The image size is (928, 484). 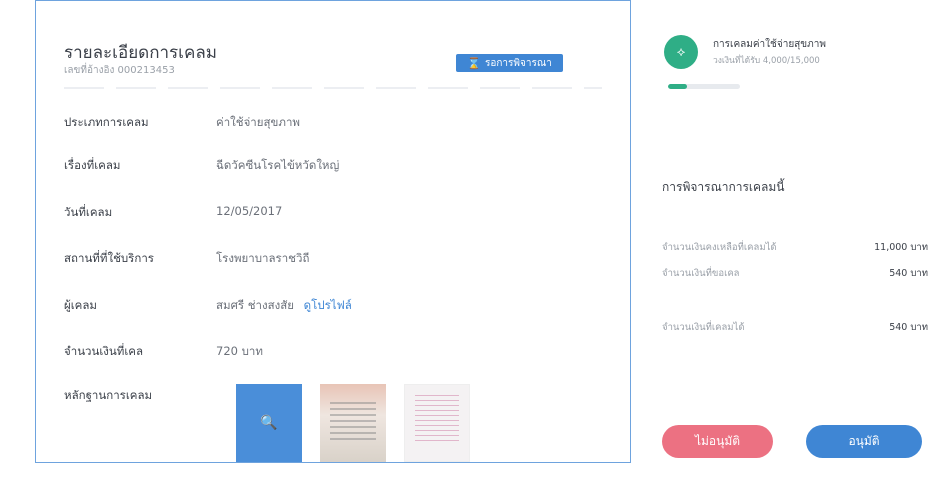 I want to click on row-label: ประเภทการเคลม, so click(x=106, y=122).